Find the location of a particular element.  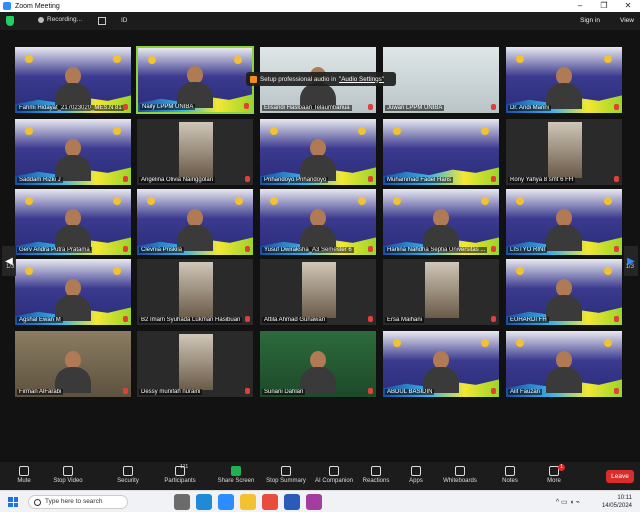

more-button: 1 More is located at coordinates (554, 474).